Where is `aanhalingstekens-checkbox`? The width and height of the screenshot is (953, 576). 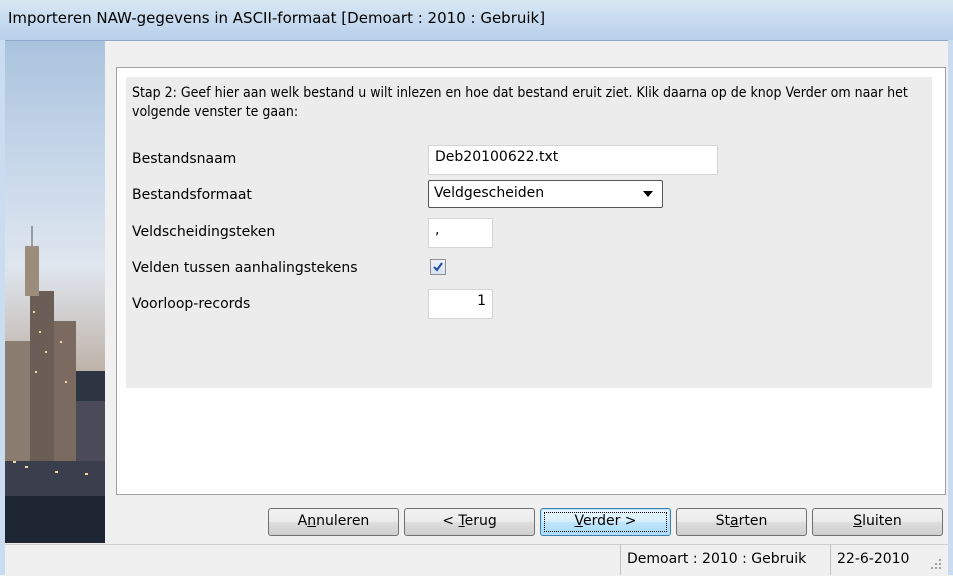
aanhalingstekens-checkbox is located at coordinates (438, 267).